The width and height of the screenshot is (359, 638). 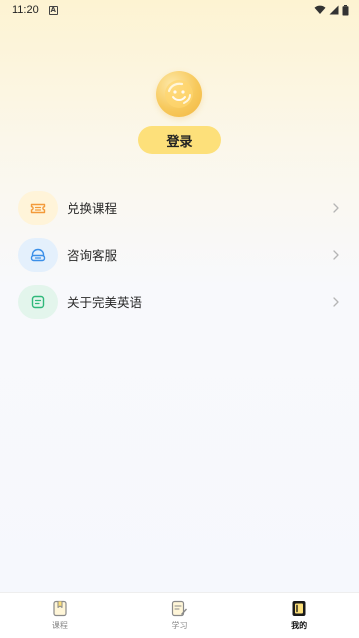 I want to click on bottom-tab-bar: 课程 学习 我的, so click(x=179, y=615).